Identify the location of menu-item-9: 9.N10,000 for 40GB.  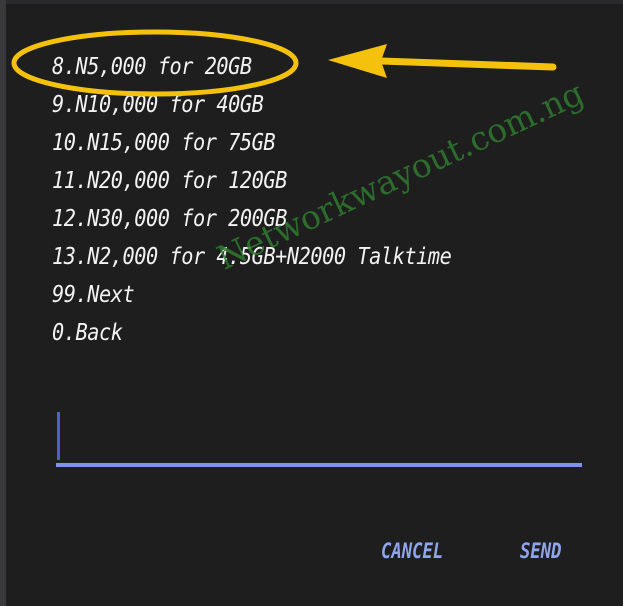
(158, 105).